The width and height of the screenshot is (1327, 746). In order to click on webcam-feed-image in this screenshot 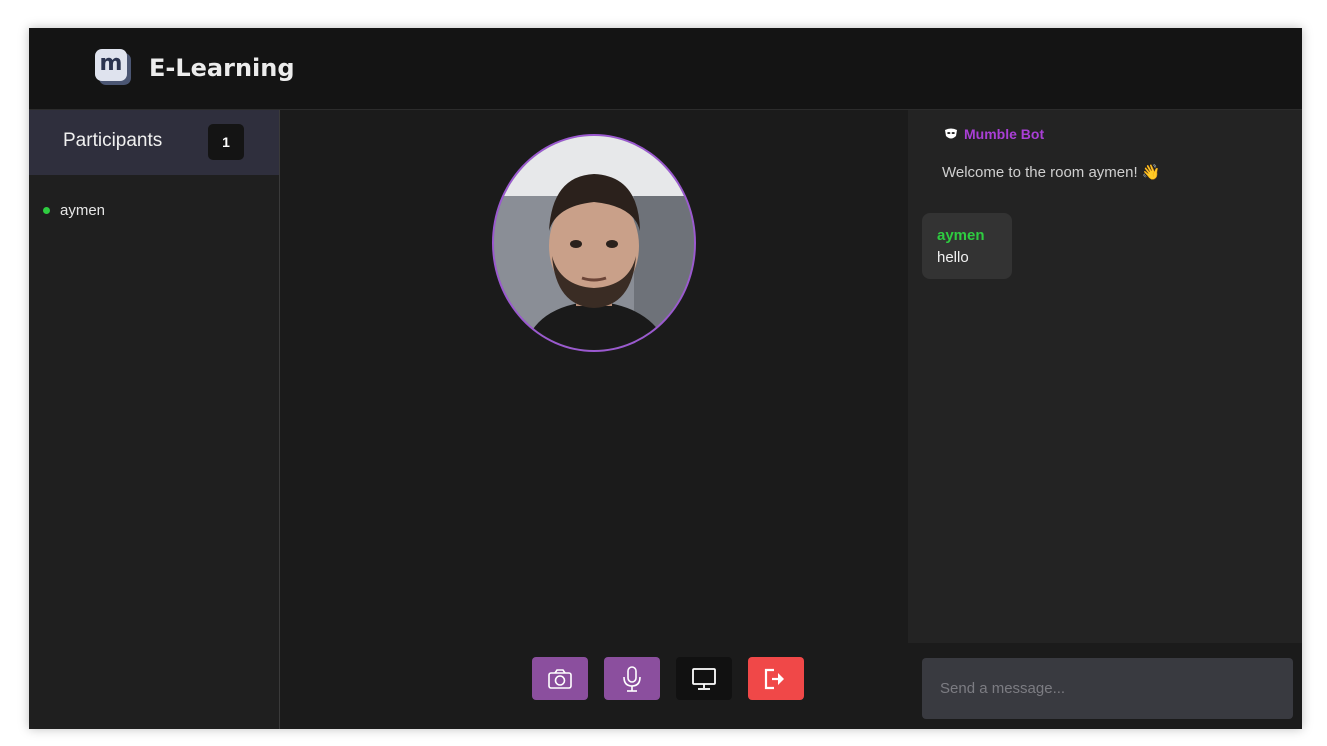, I will do `click(594, 243)`.